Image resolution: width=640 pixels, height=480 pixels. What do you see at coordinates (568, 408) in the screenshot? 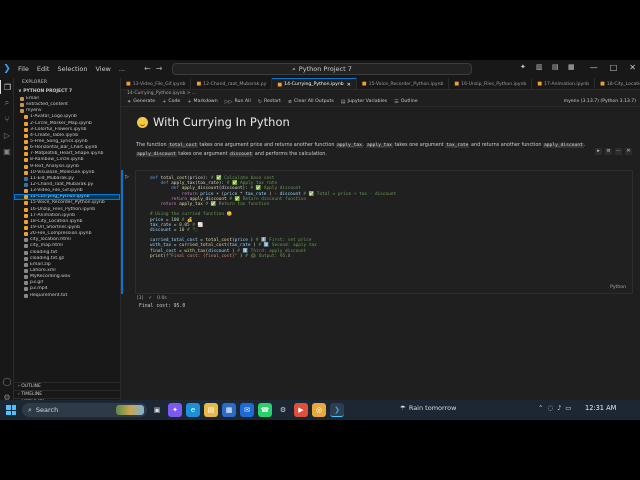
I see `battery-icon: ▭` at bounding box center [568, 408].